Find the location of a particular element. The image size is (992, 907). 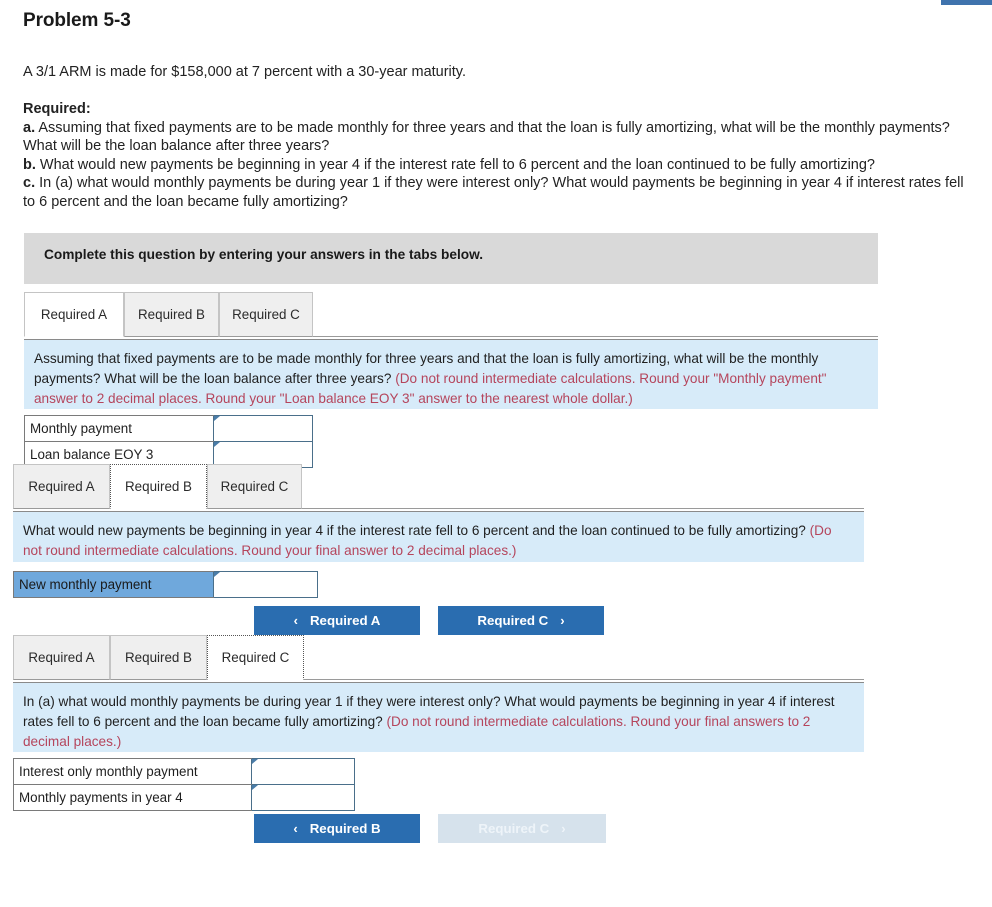

tab-required-b-2: Required B is located at coordinates (158, 486).